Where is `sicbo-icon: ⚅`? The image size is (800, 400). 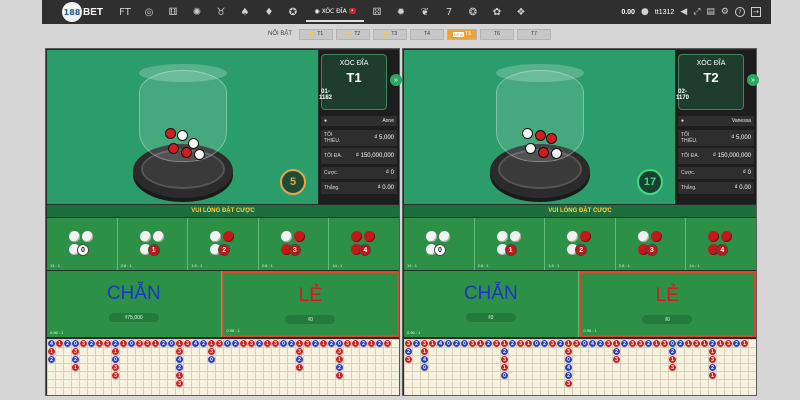 sicbo-icon: ⚅ is located at coordinates (173, 12).